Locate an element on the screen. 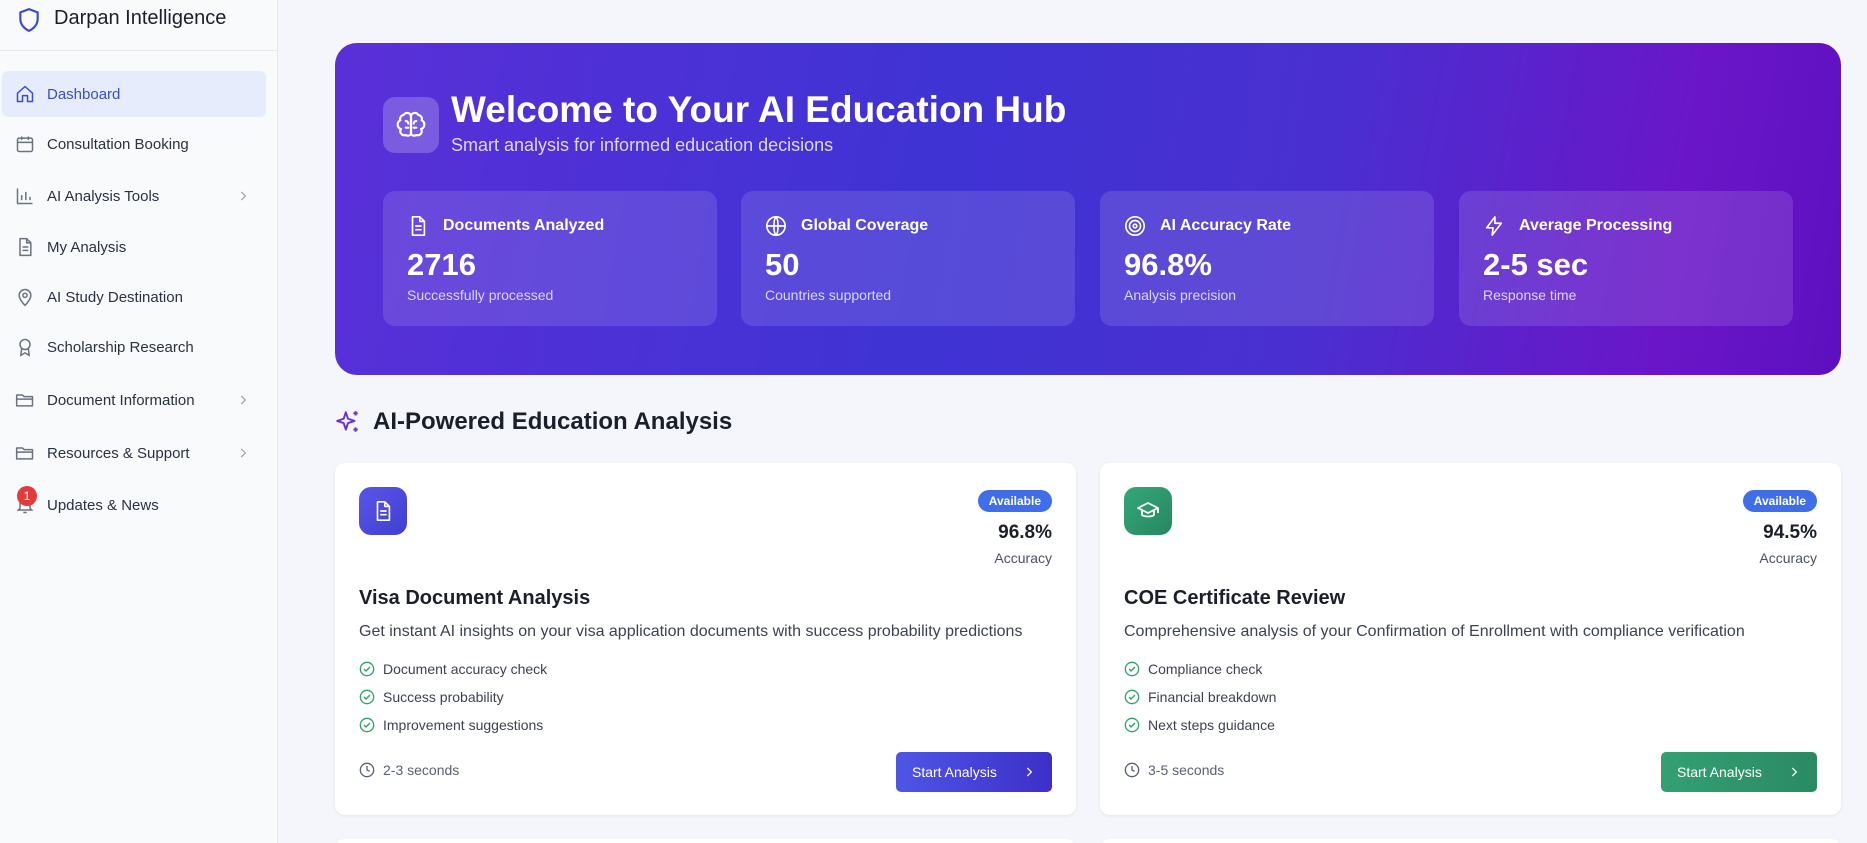 The image size is (1867, 843). card-title: COE Certificate Review is located at coordinates (1235, 598).